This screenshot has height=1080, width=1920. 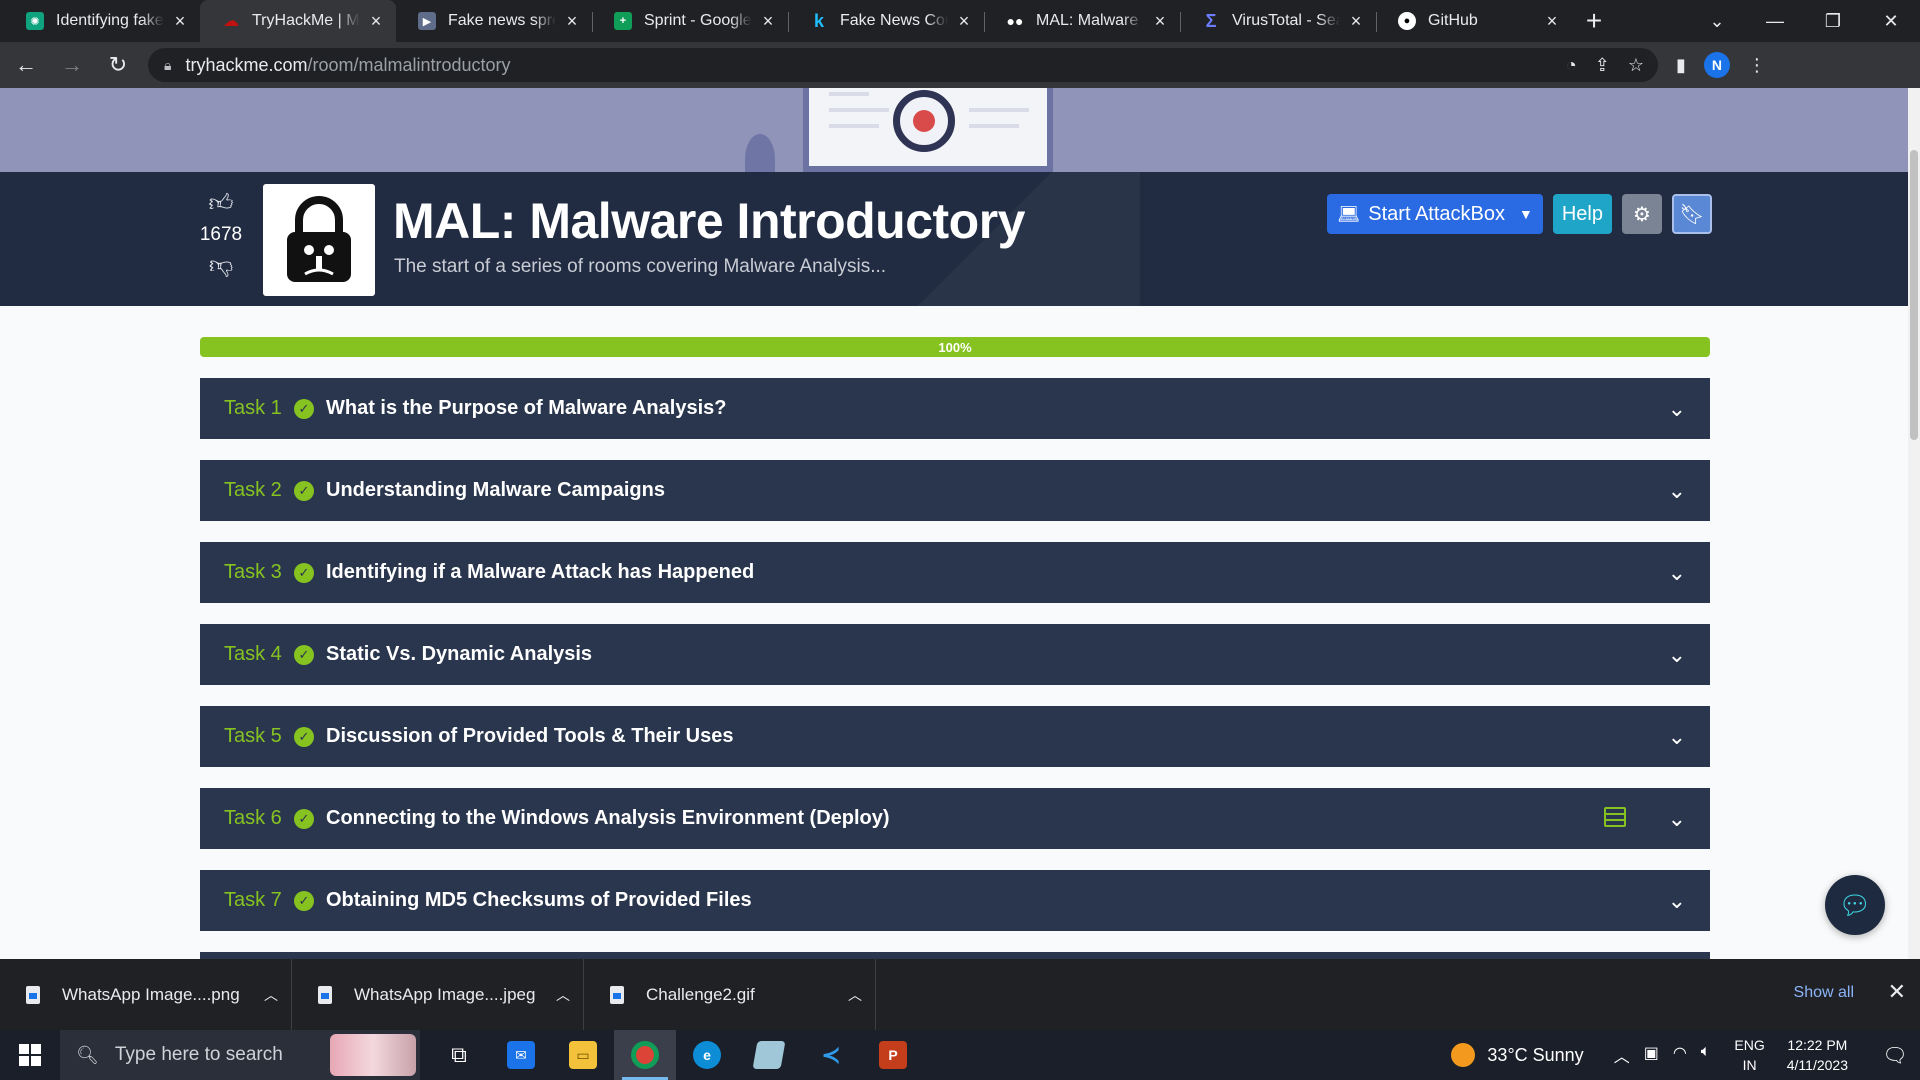 I want to click on bug-icon, so click(x=924, y=121).